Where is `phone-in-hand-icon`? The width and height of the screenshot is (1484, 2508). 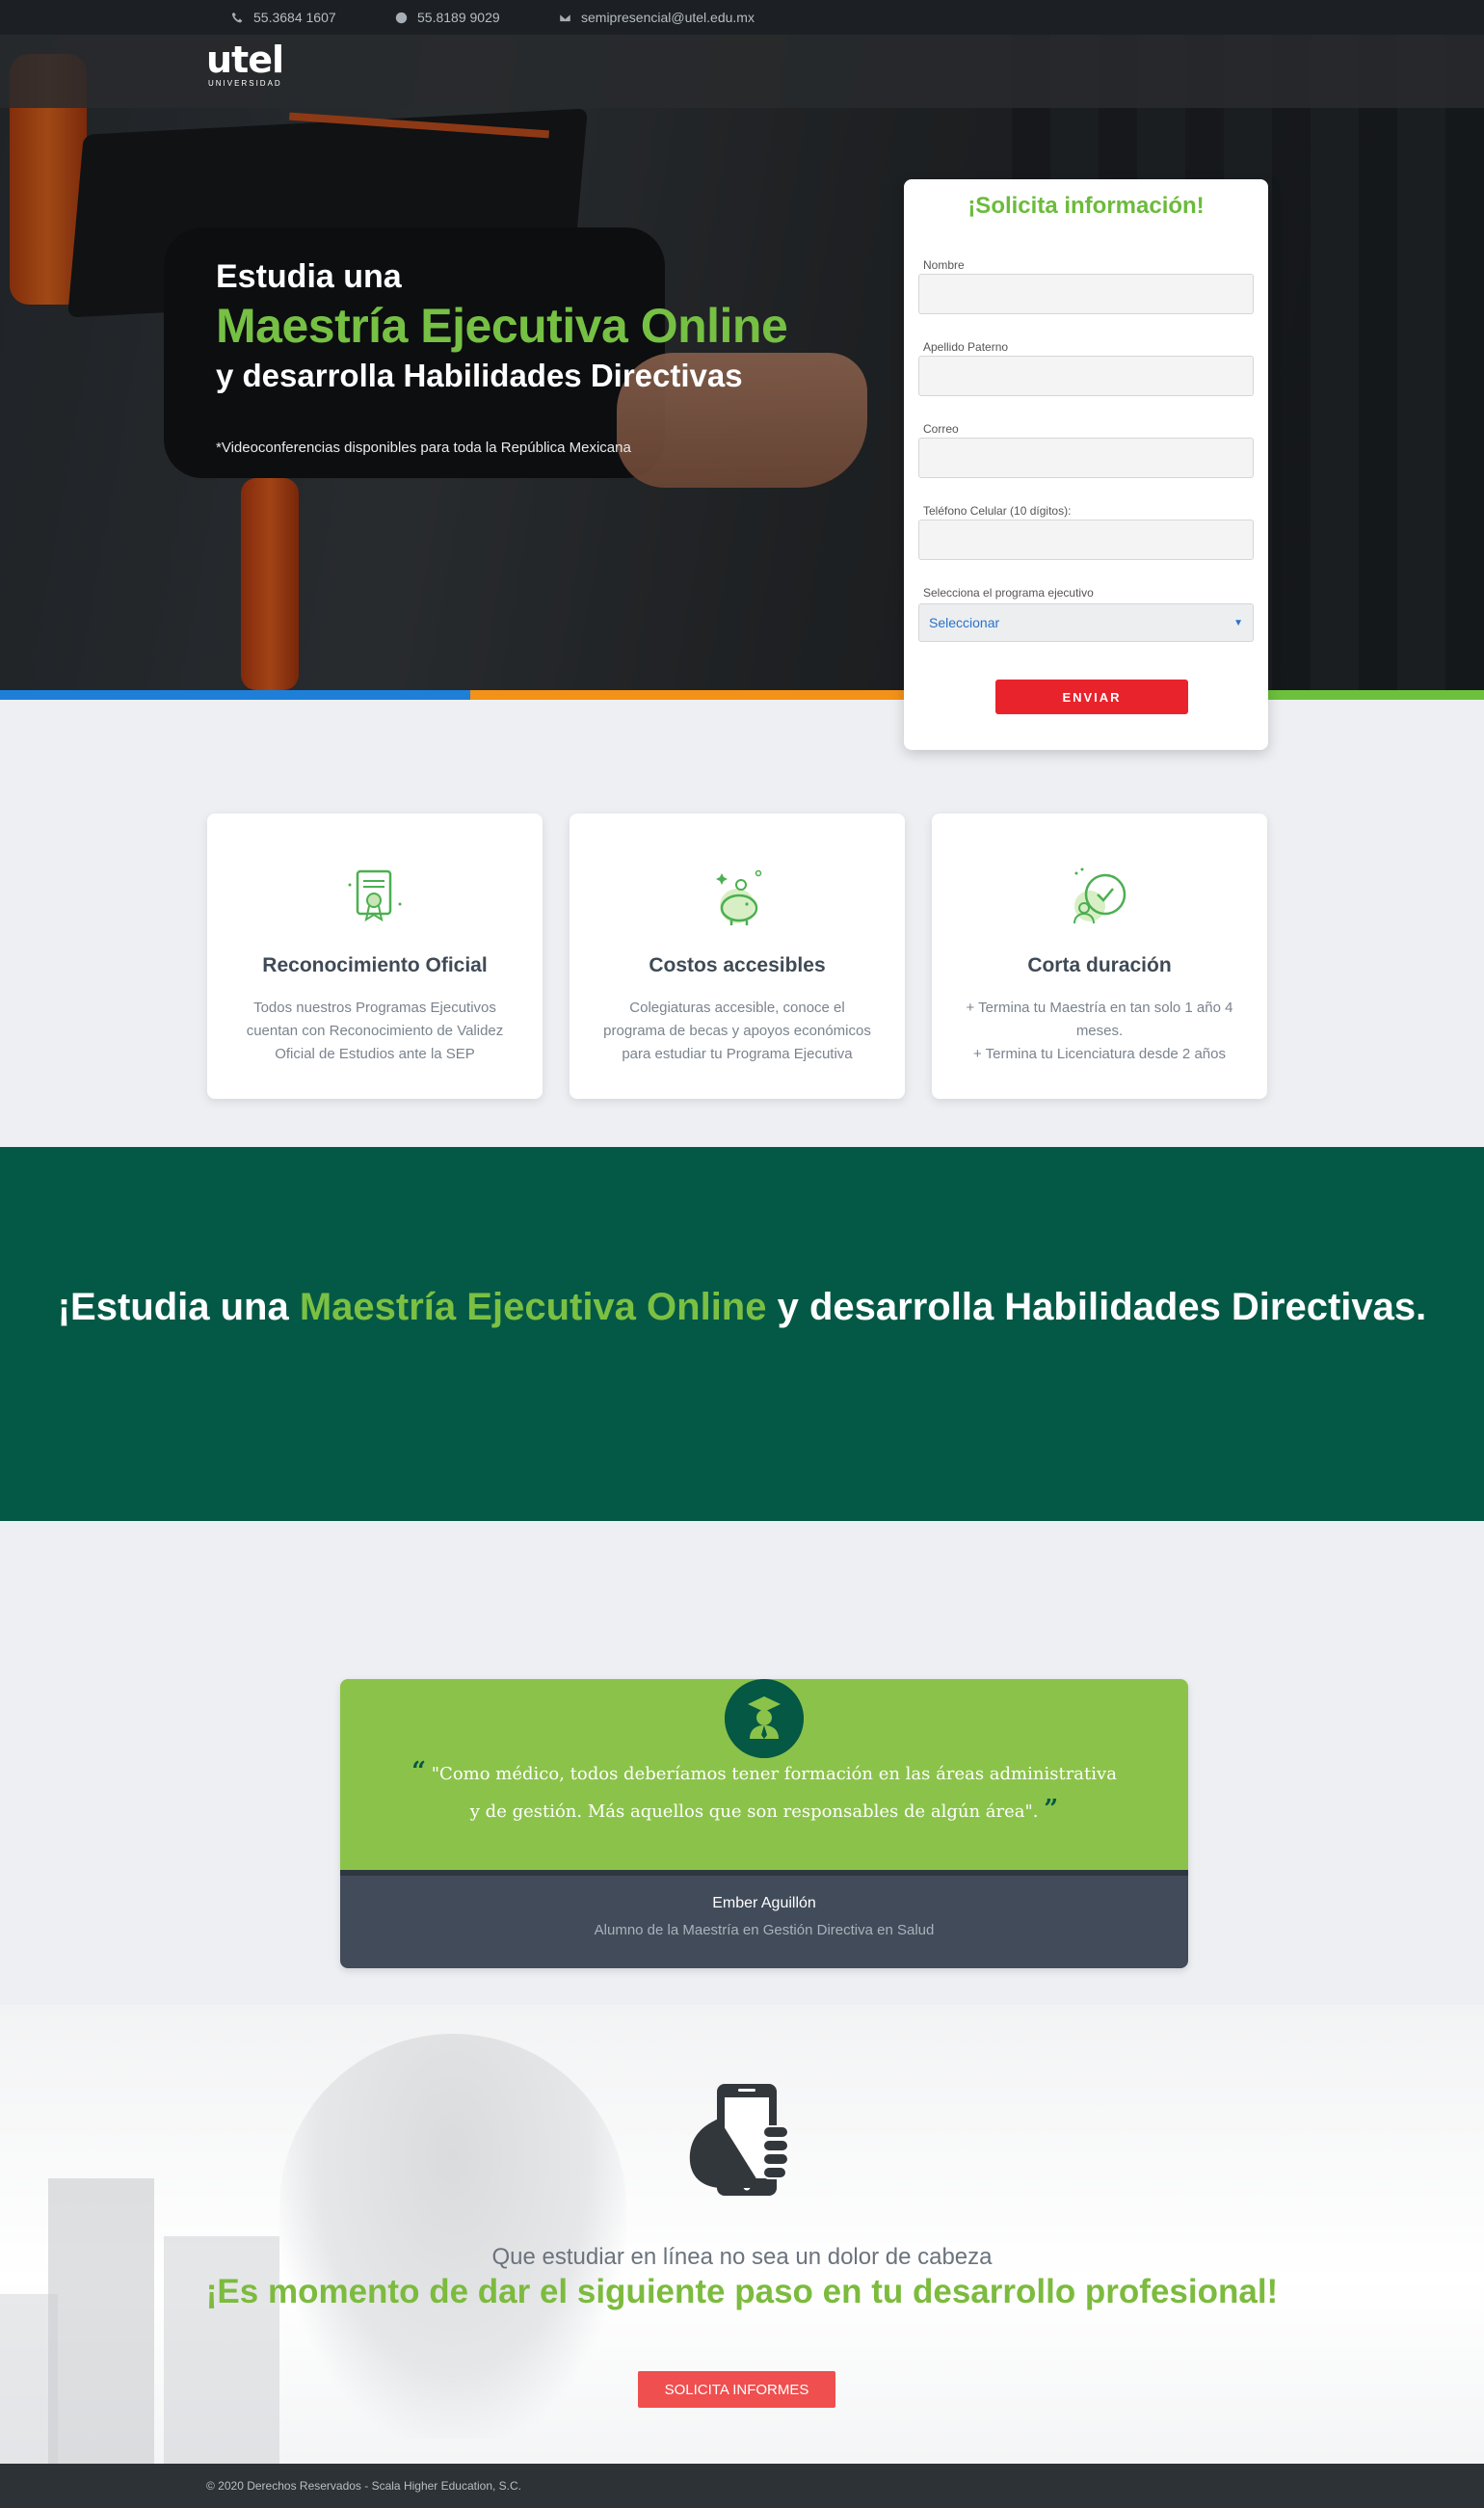 phone-in-hand-icon is located at coordinates (739, 2140).